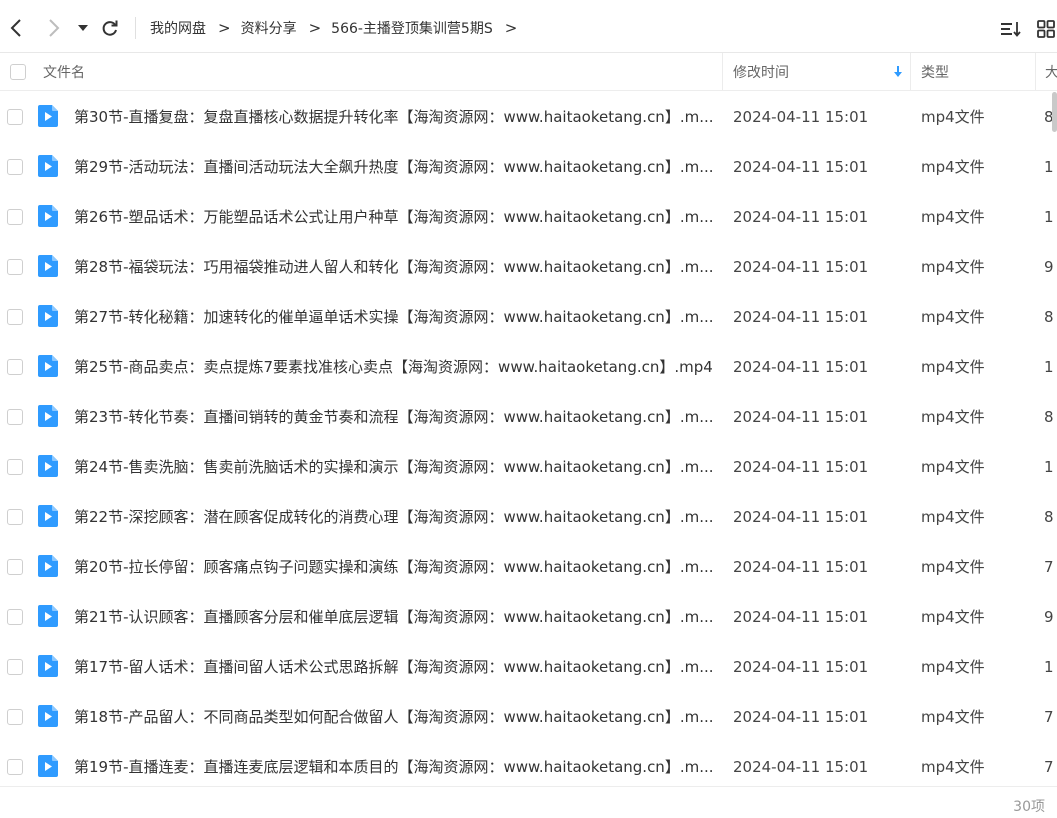  I want to click on breadcrumb-item-share: 资料分享, so click(269, 28).